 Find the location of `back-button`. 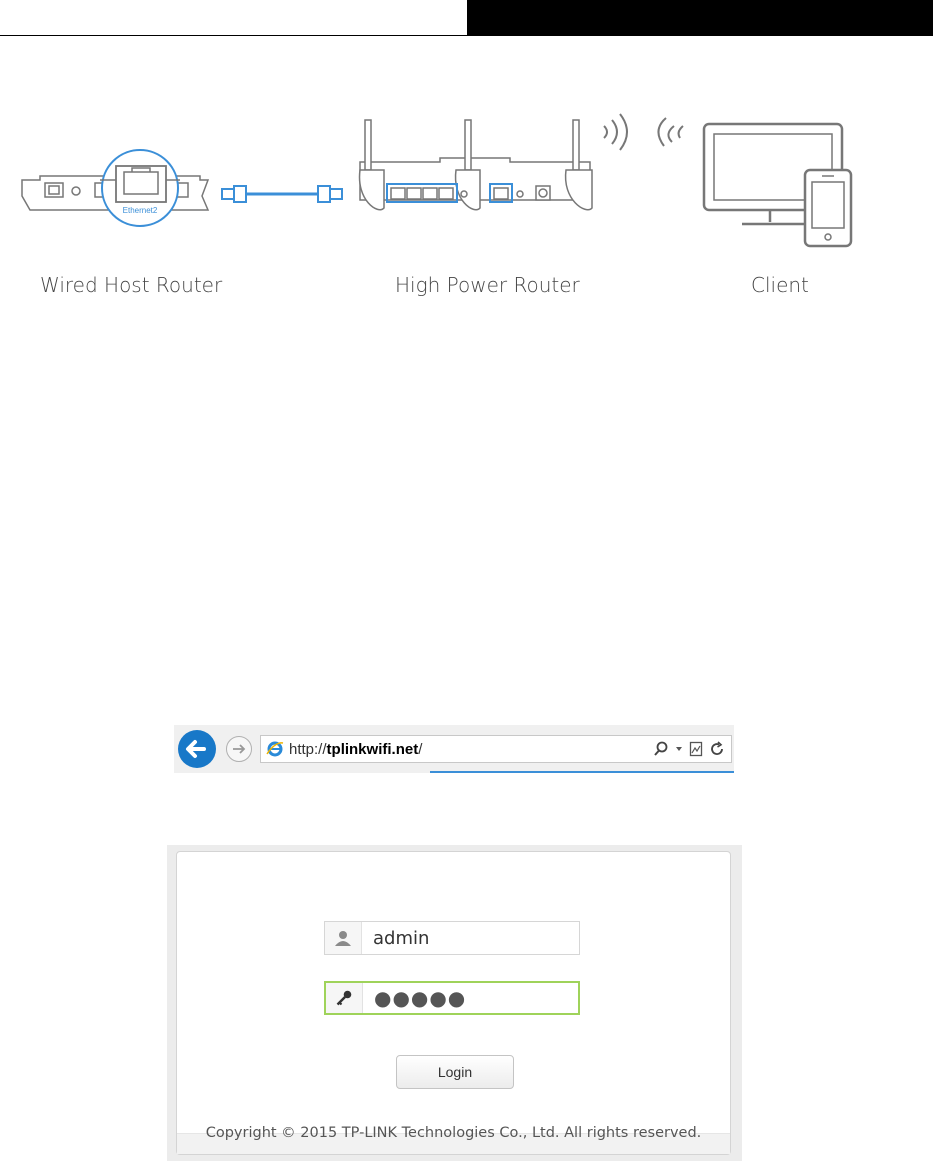

back-button is located at coordinates (197, 749).